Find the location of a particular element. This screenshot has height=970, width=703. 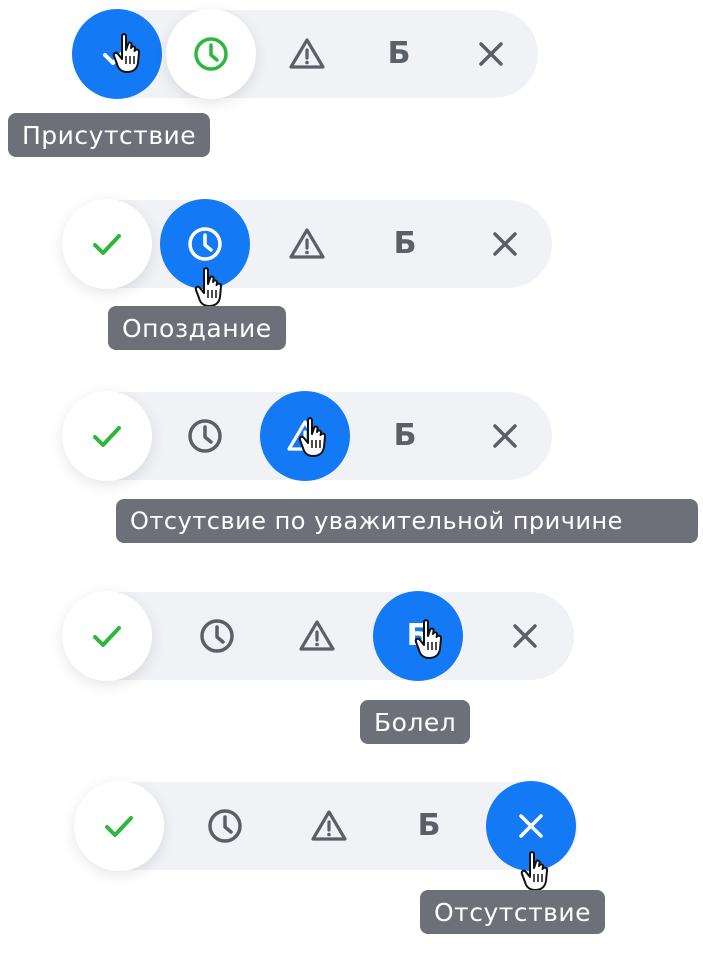

tooltip-late: Опоздание is located at coordinates (197, 328).